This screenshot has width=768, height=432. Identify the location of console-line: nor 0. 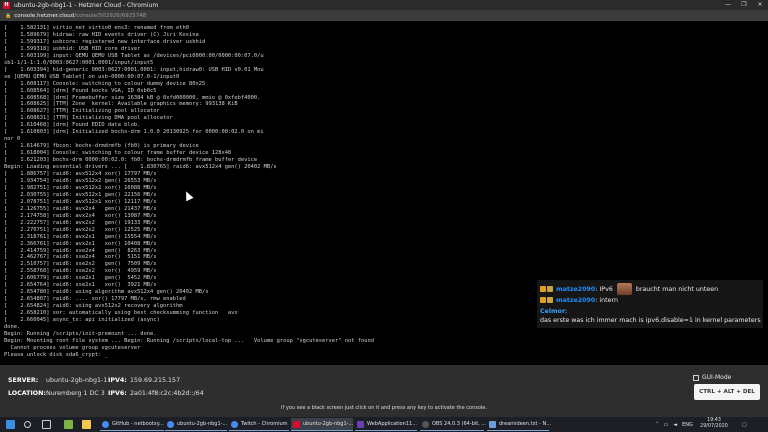
(12, 139).